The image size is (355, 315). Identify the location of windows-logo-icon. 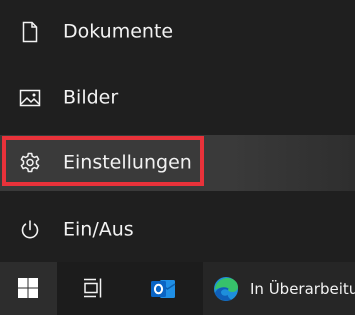
(28, 288).